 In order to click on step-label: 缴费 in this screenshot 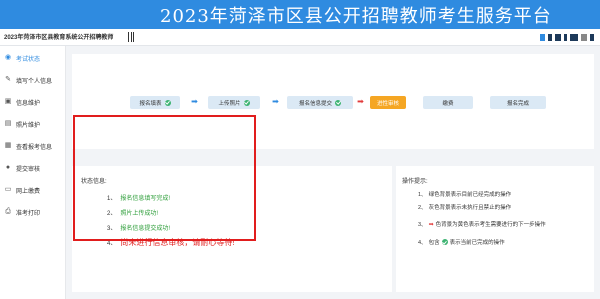, I will do `click(448, 103)`.